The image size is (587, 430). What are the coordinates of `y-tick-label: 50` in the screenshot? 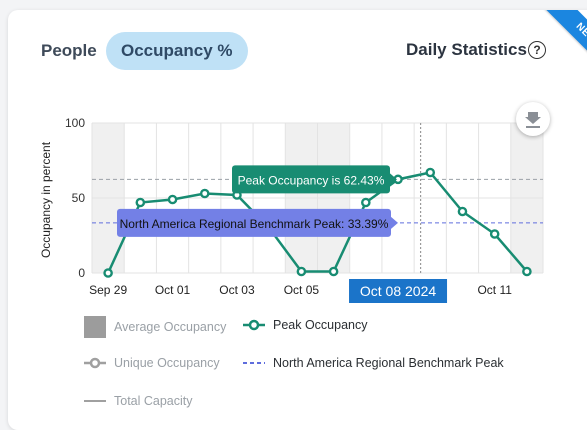 It's located at (79, 198).